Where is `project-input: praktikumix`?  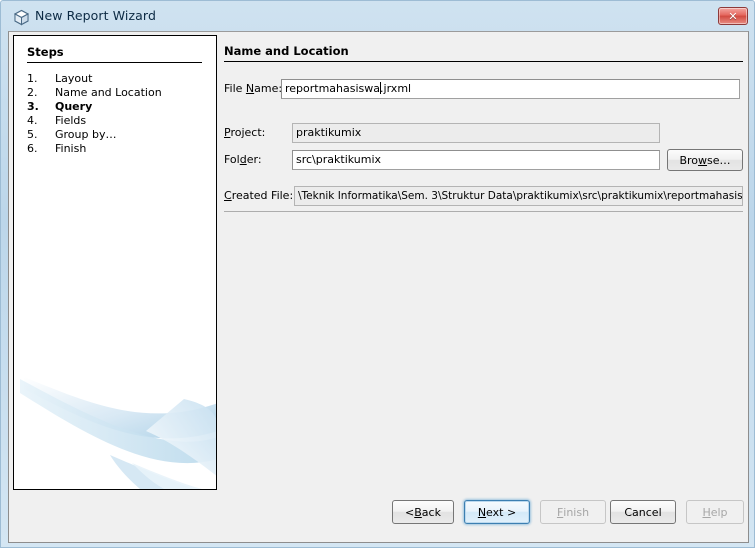
project-input: praktikumix is located at coordinates (476, 133).